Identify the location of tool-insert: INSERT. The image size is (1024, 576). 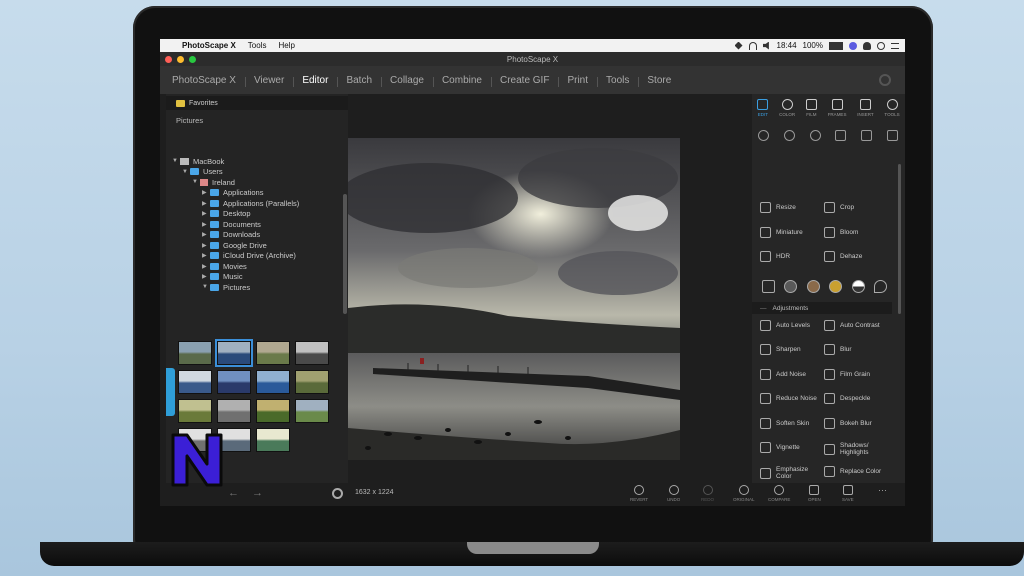
(865, 108).